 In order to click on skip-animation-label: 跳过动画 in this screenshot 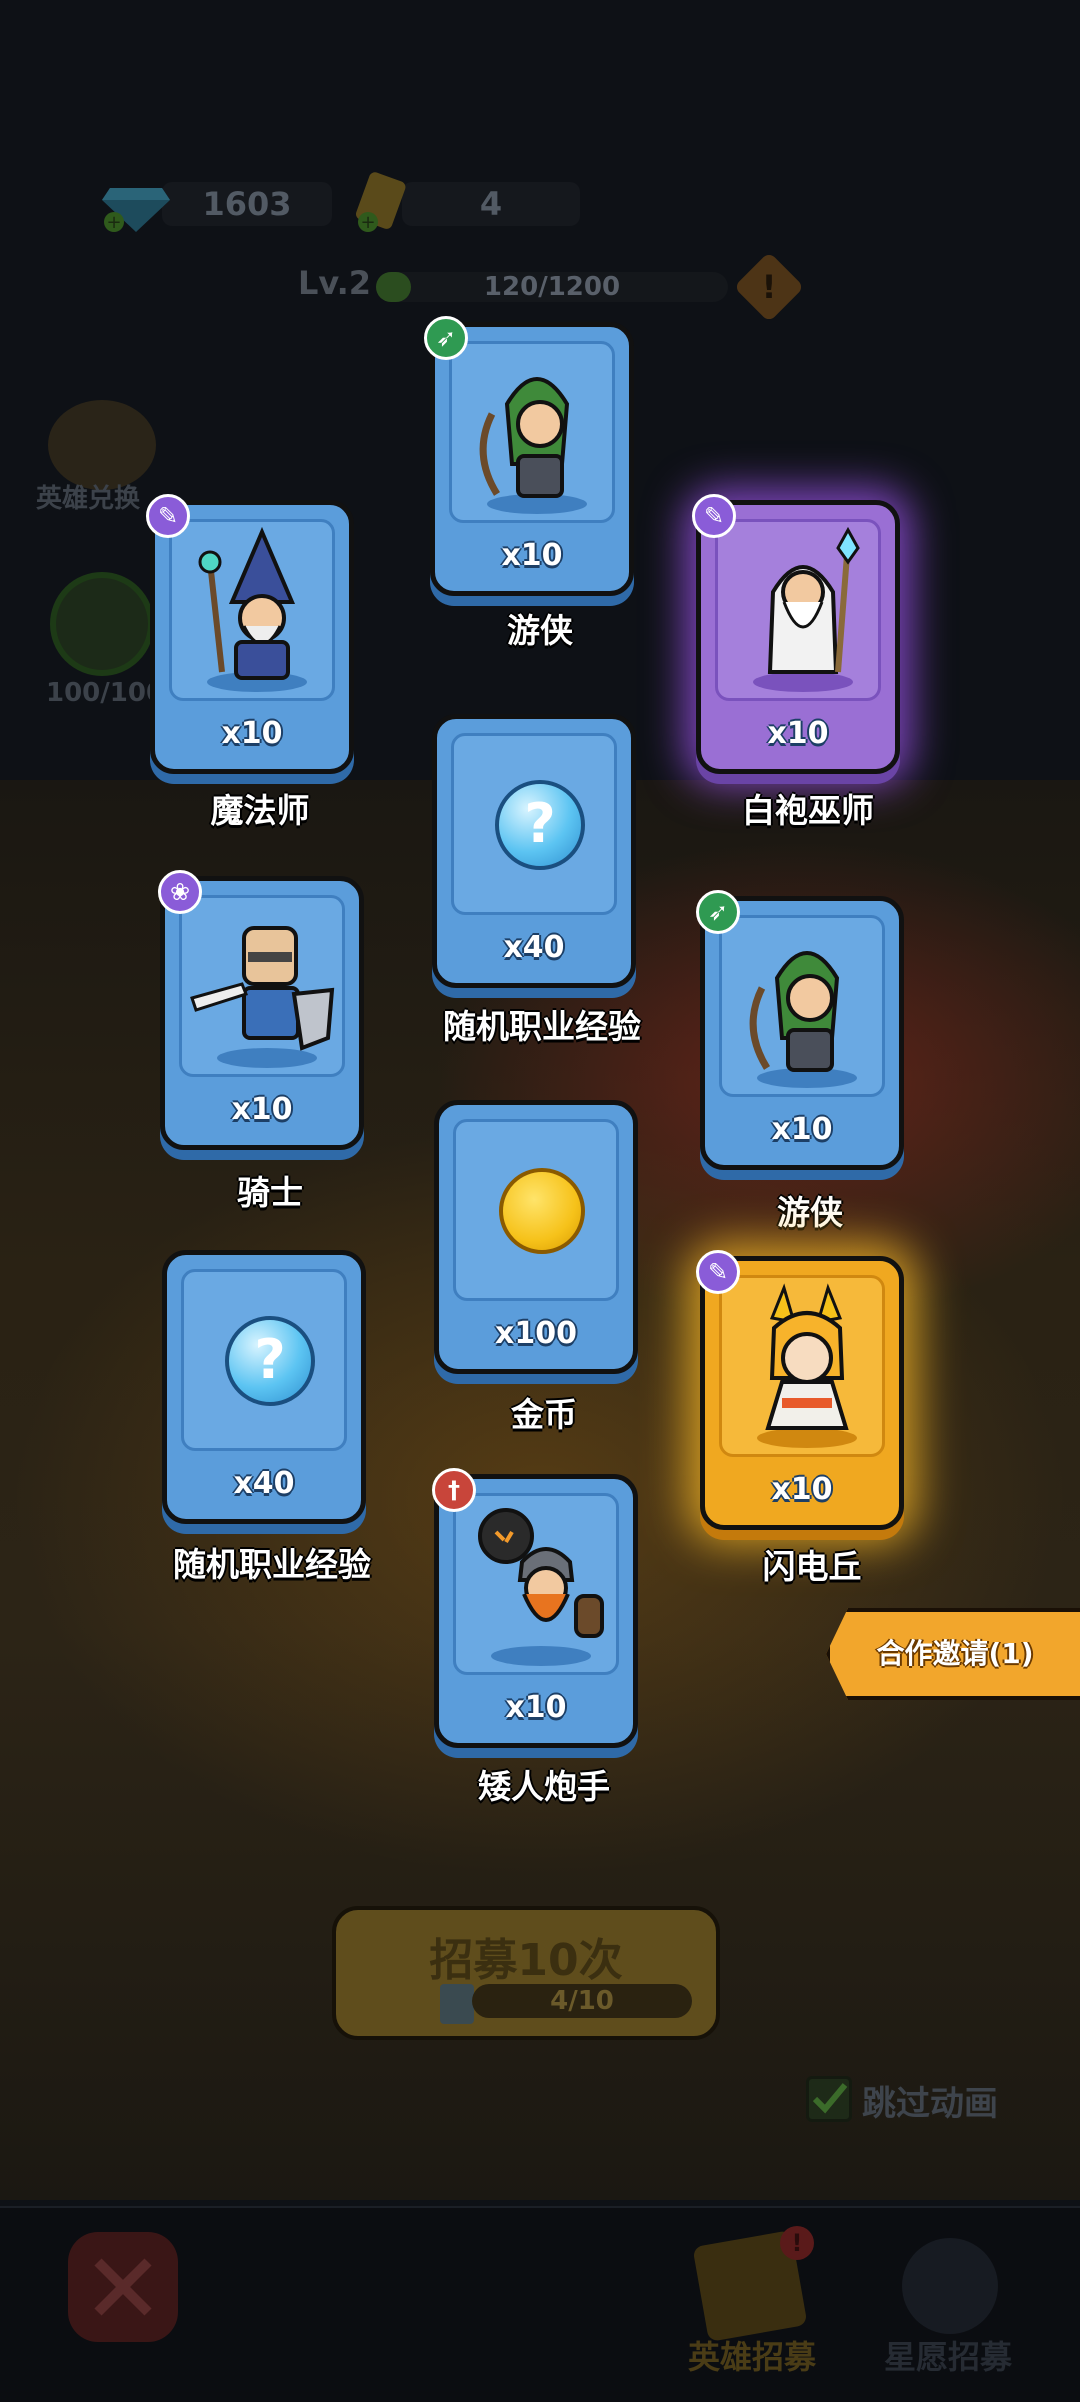, I will do `click(930, 2104)`.